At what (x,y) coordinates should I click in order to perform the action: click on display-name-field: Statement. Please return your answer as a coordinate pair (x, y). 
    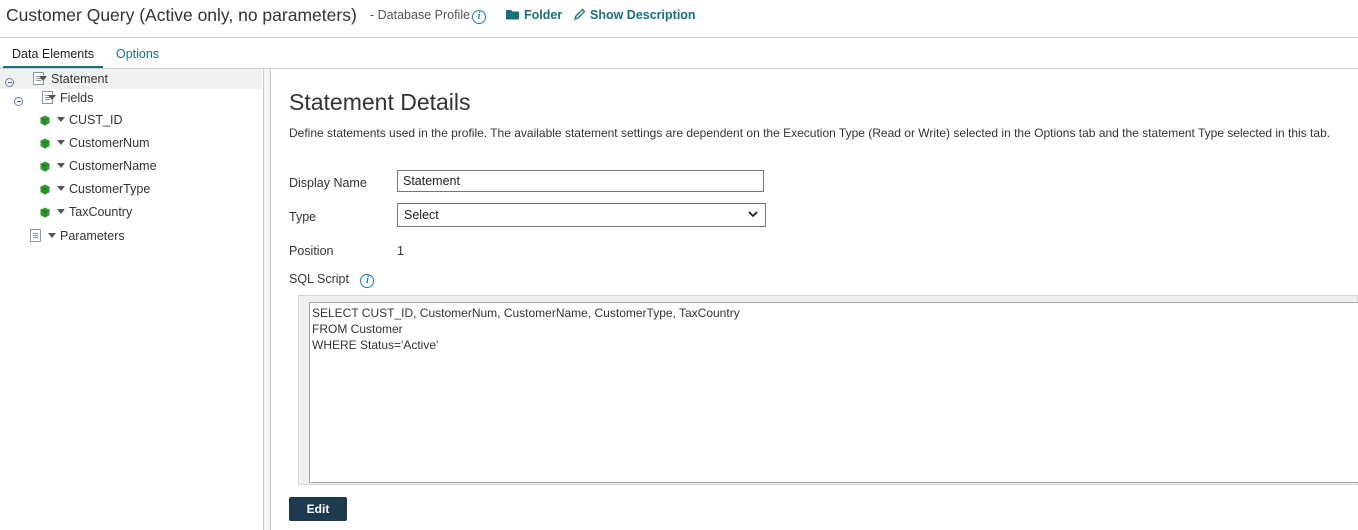
    Looking at the image, I should click on (580, 181).